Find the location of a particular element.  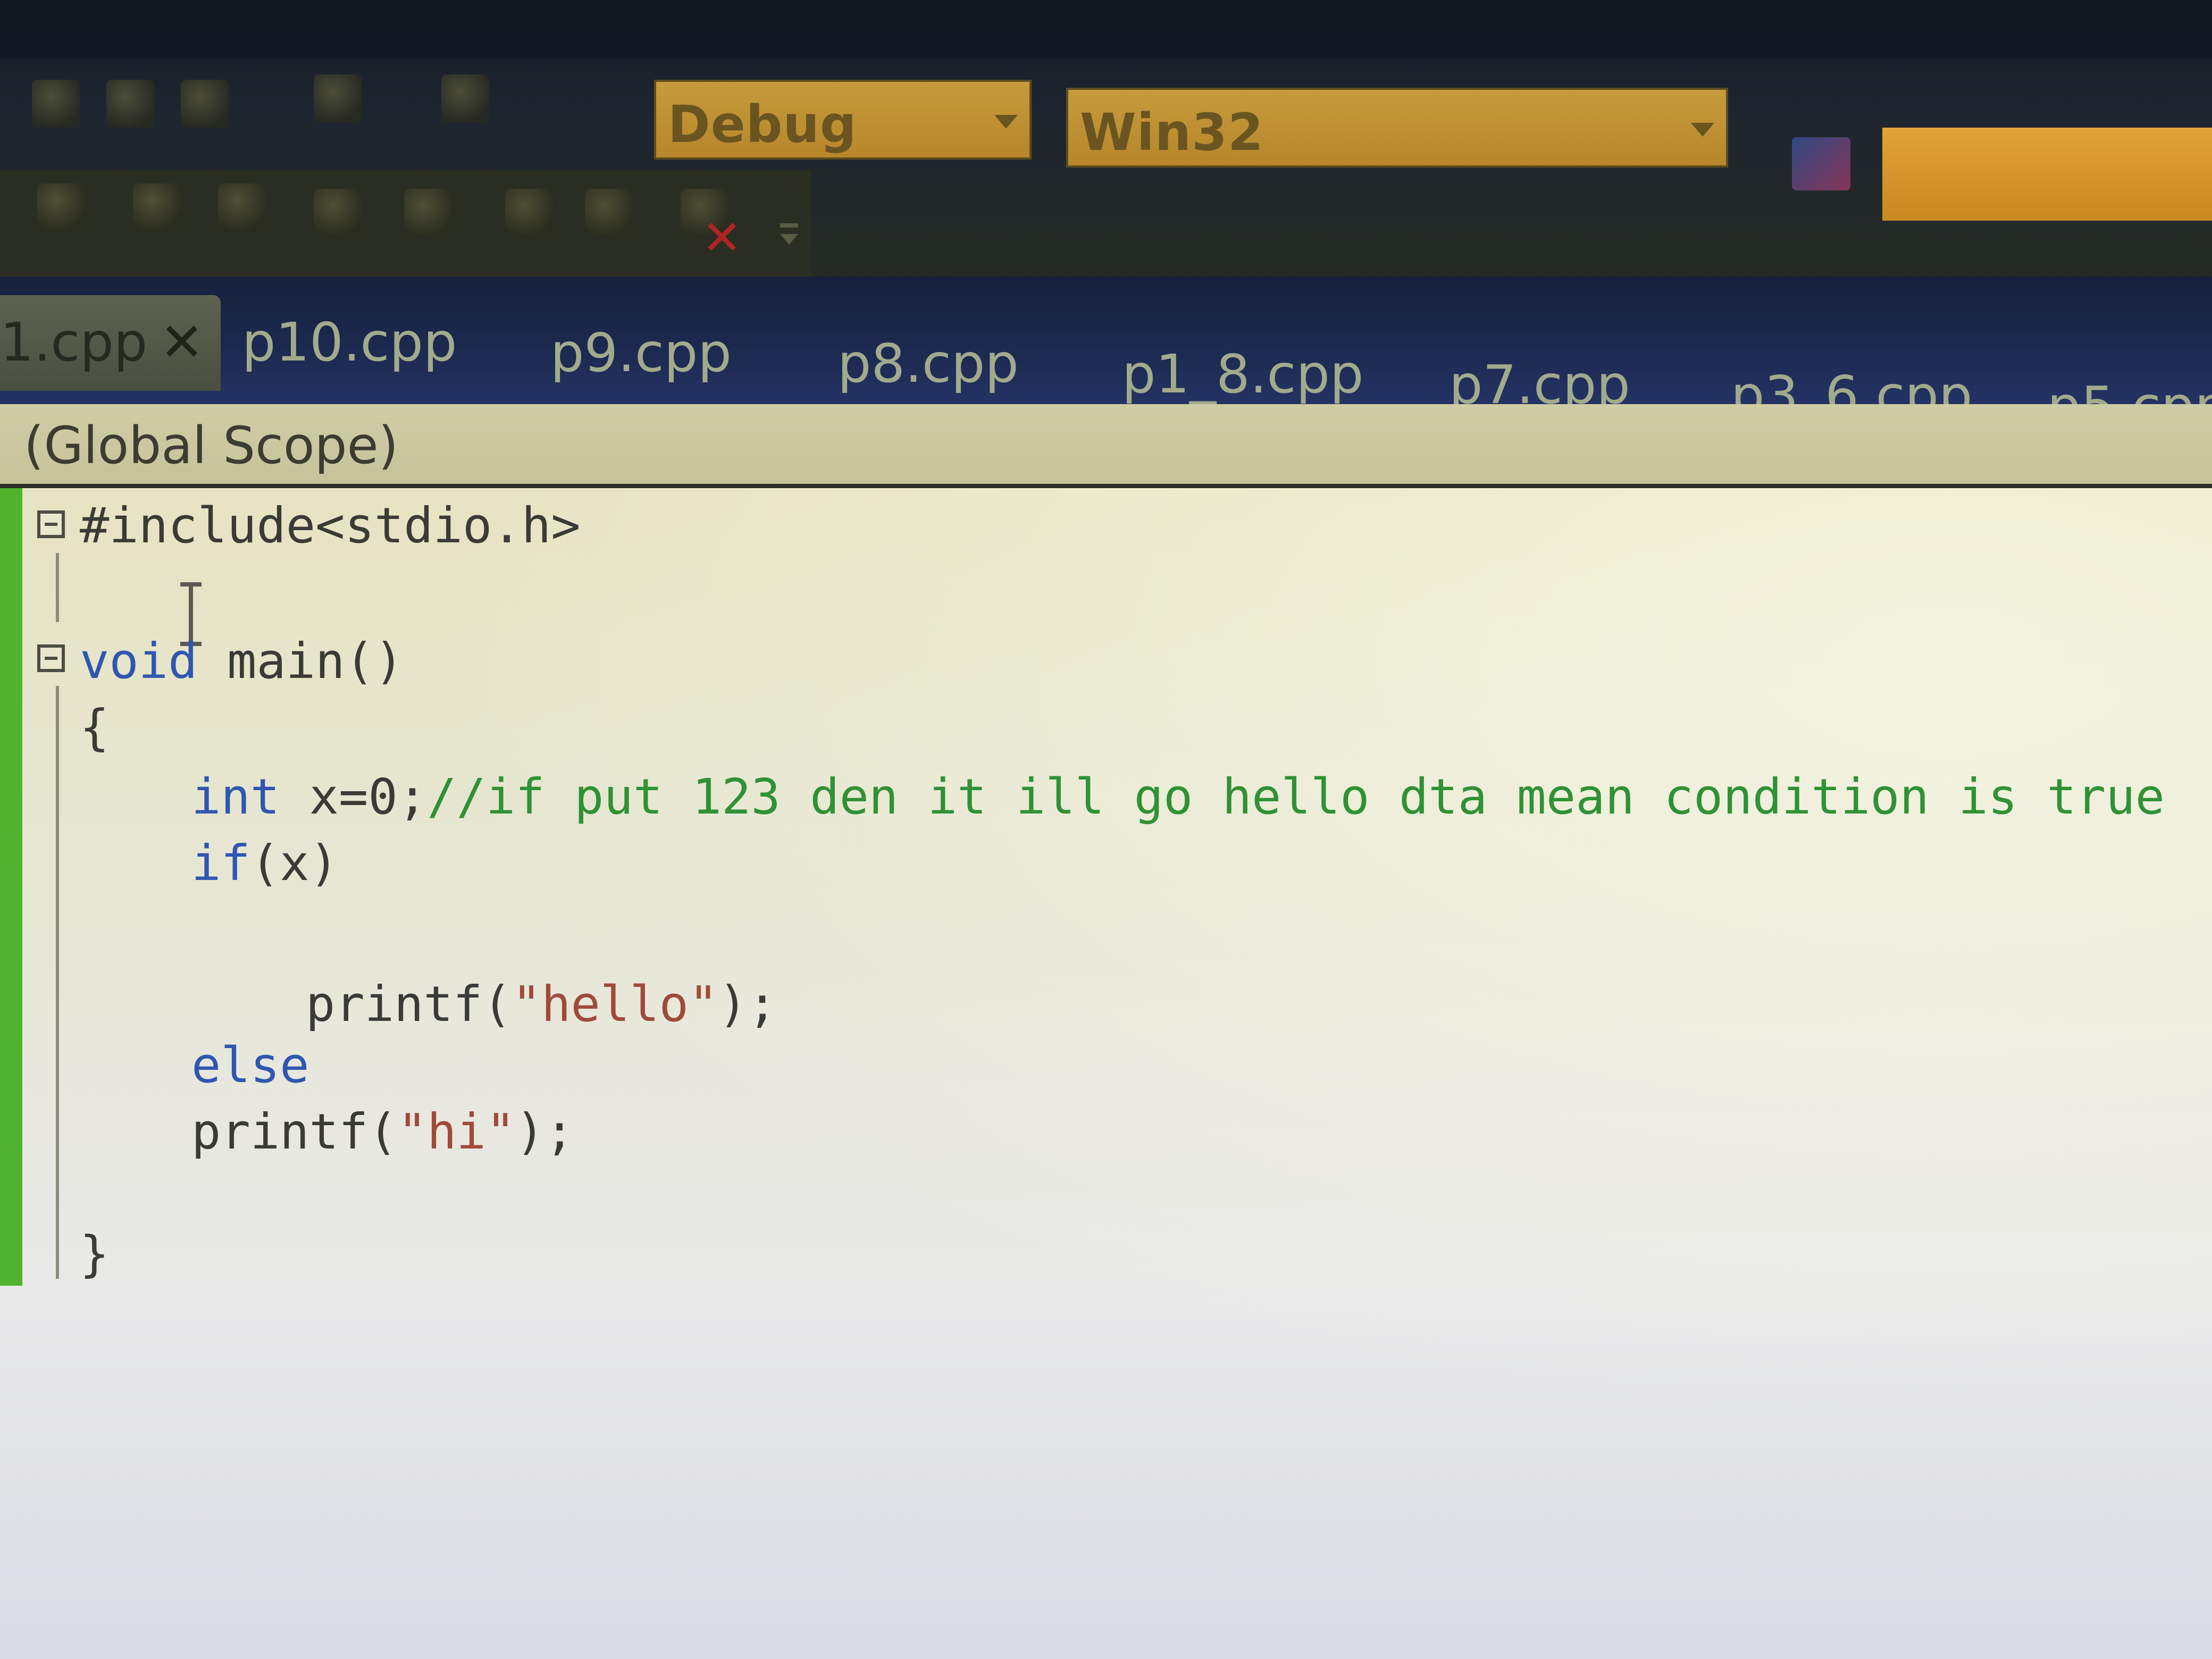

toolbar-overflow-icon is located at coordinates (790, 231).